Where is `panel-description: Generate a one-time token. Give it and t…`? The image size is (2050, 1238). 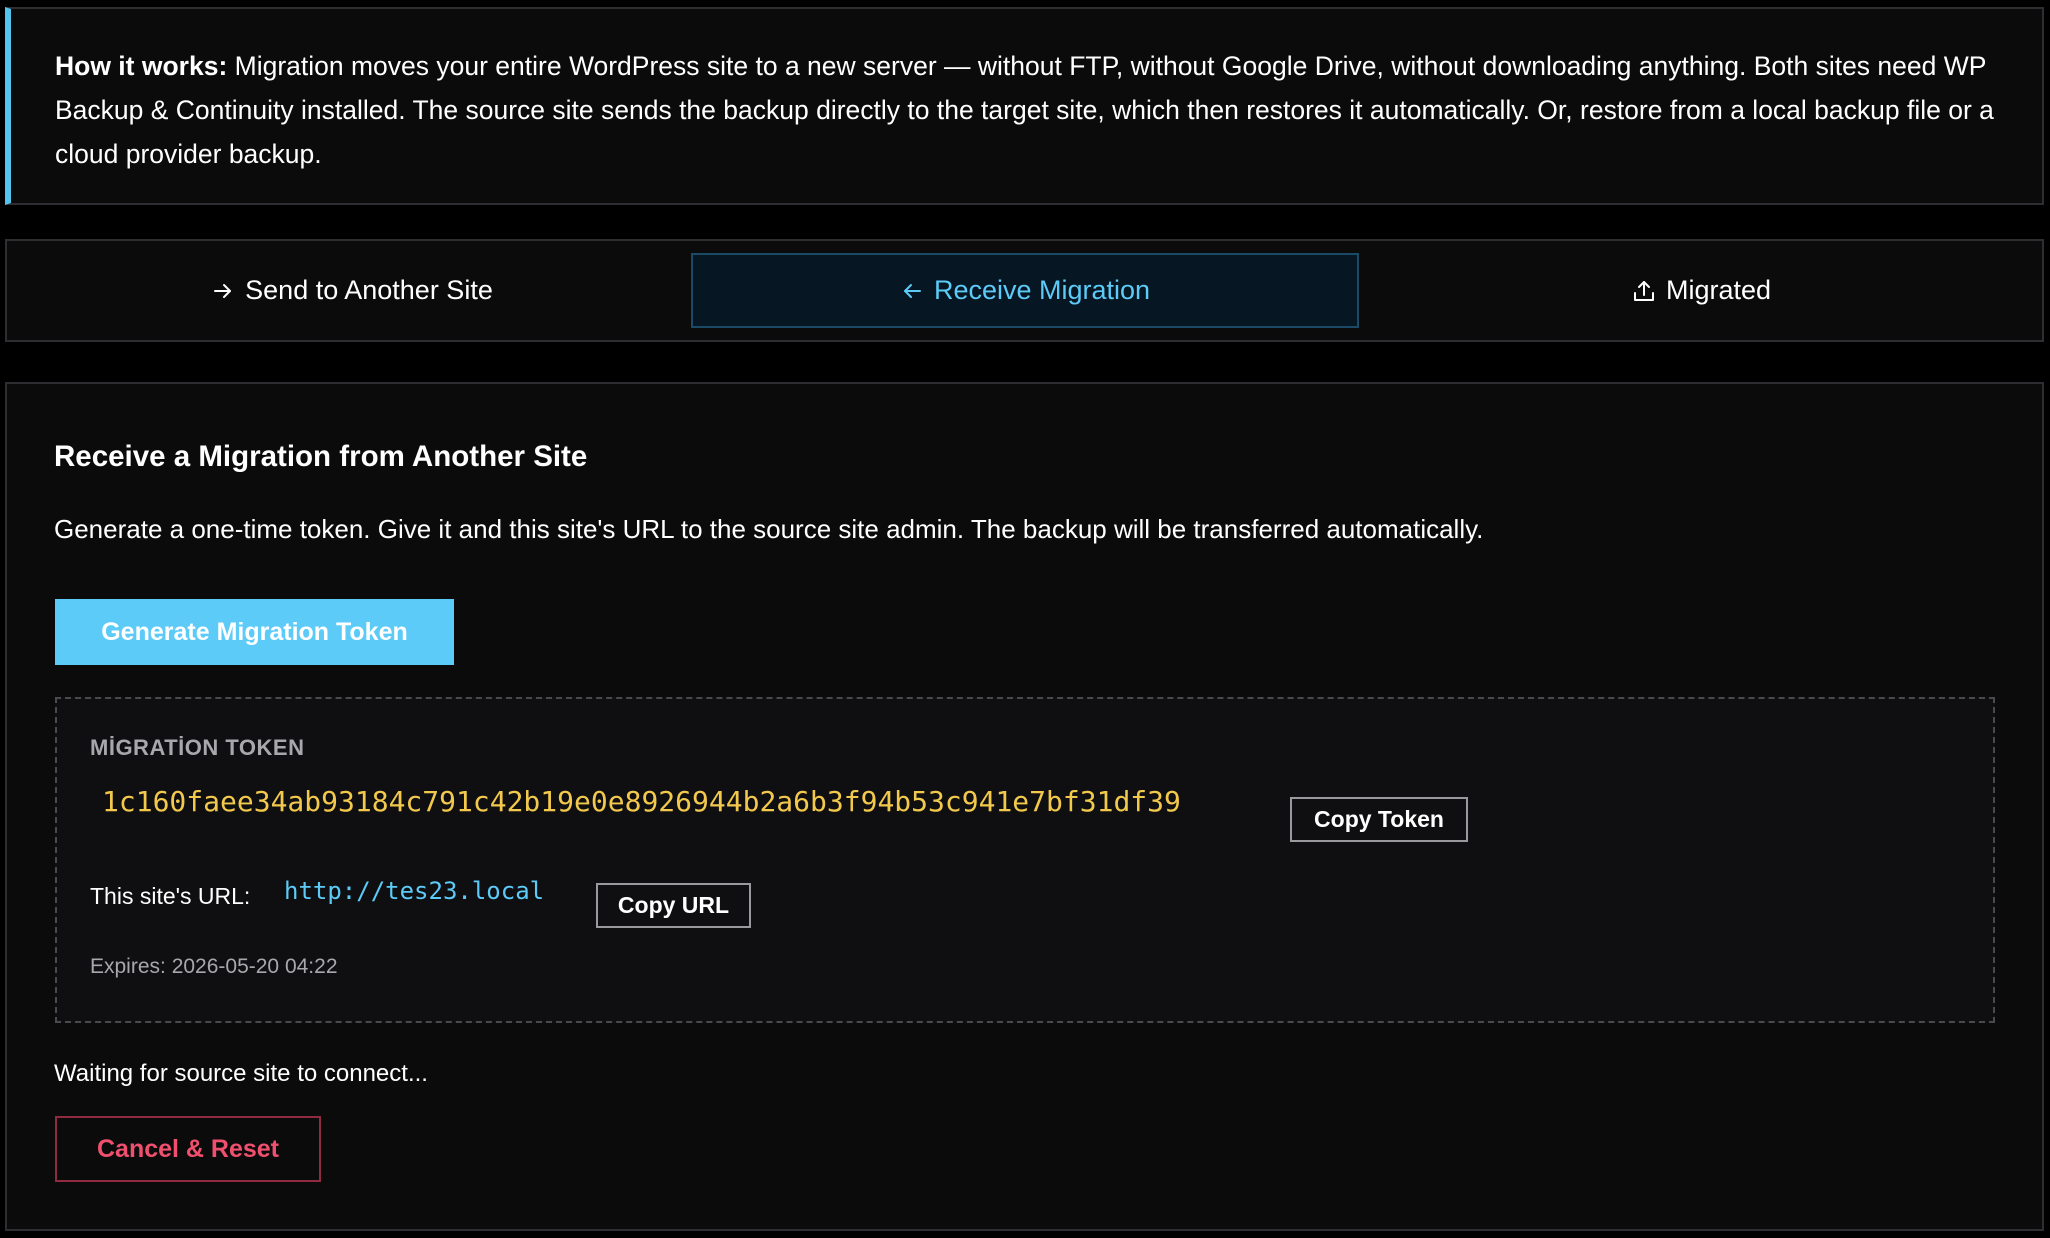
panel-description: Generate a one-time token. Give it and t… is located at coordinates (769, 529).